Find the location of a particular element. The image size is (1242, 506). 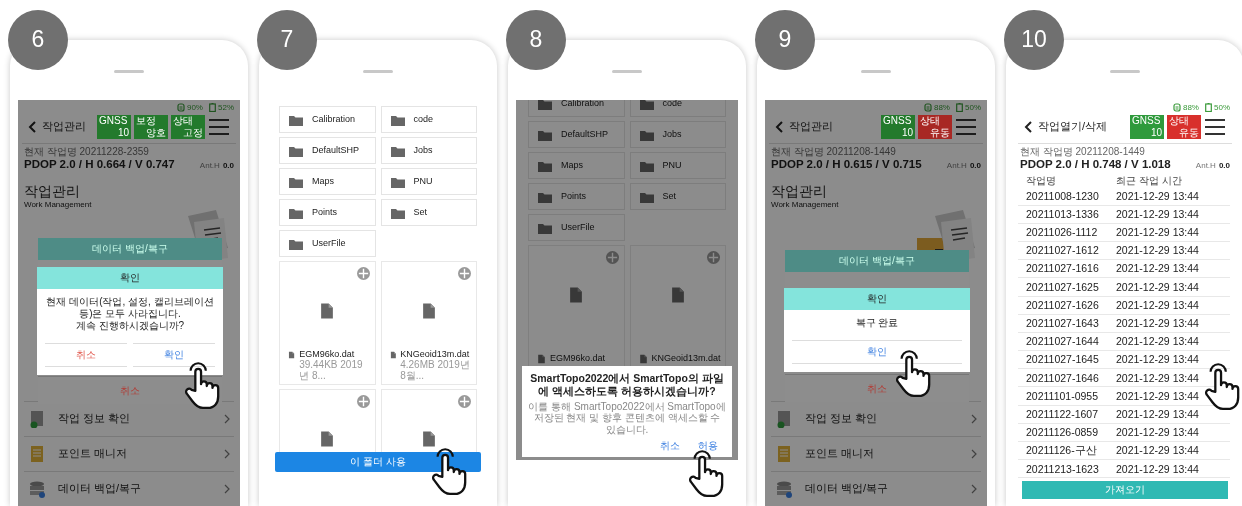

job-name: 20211027-1612 is located at coordinates (1071, 250).